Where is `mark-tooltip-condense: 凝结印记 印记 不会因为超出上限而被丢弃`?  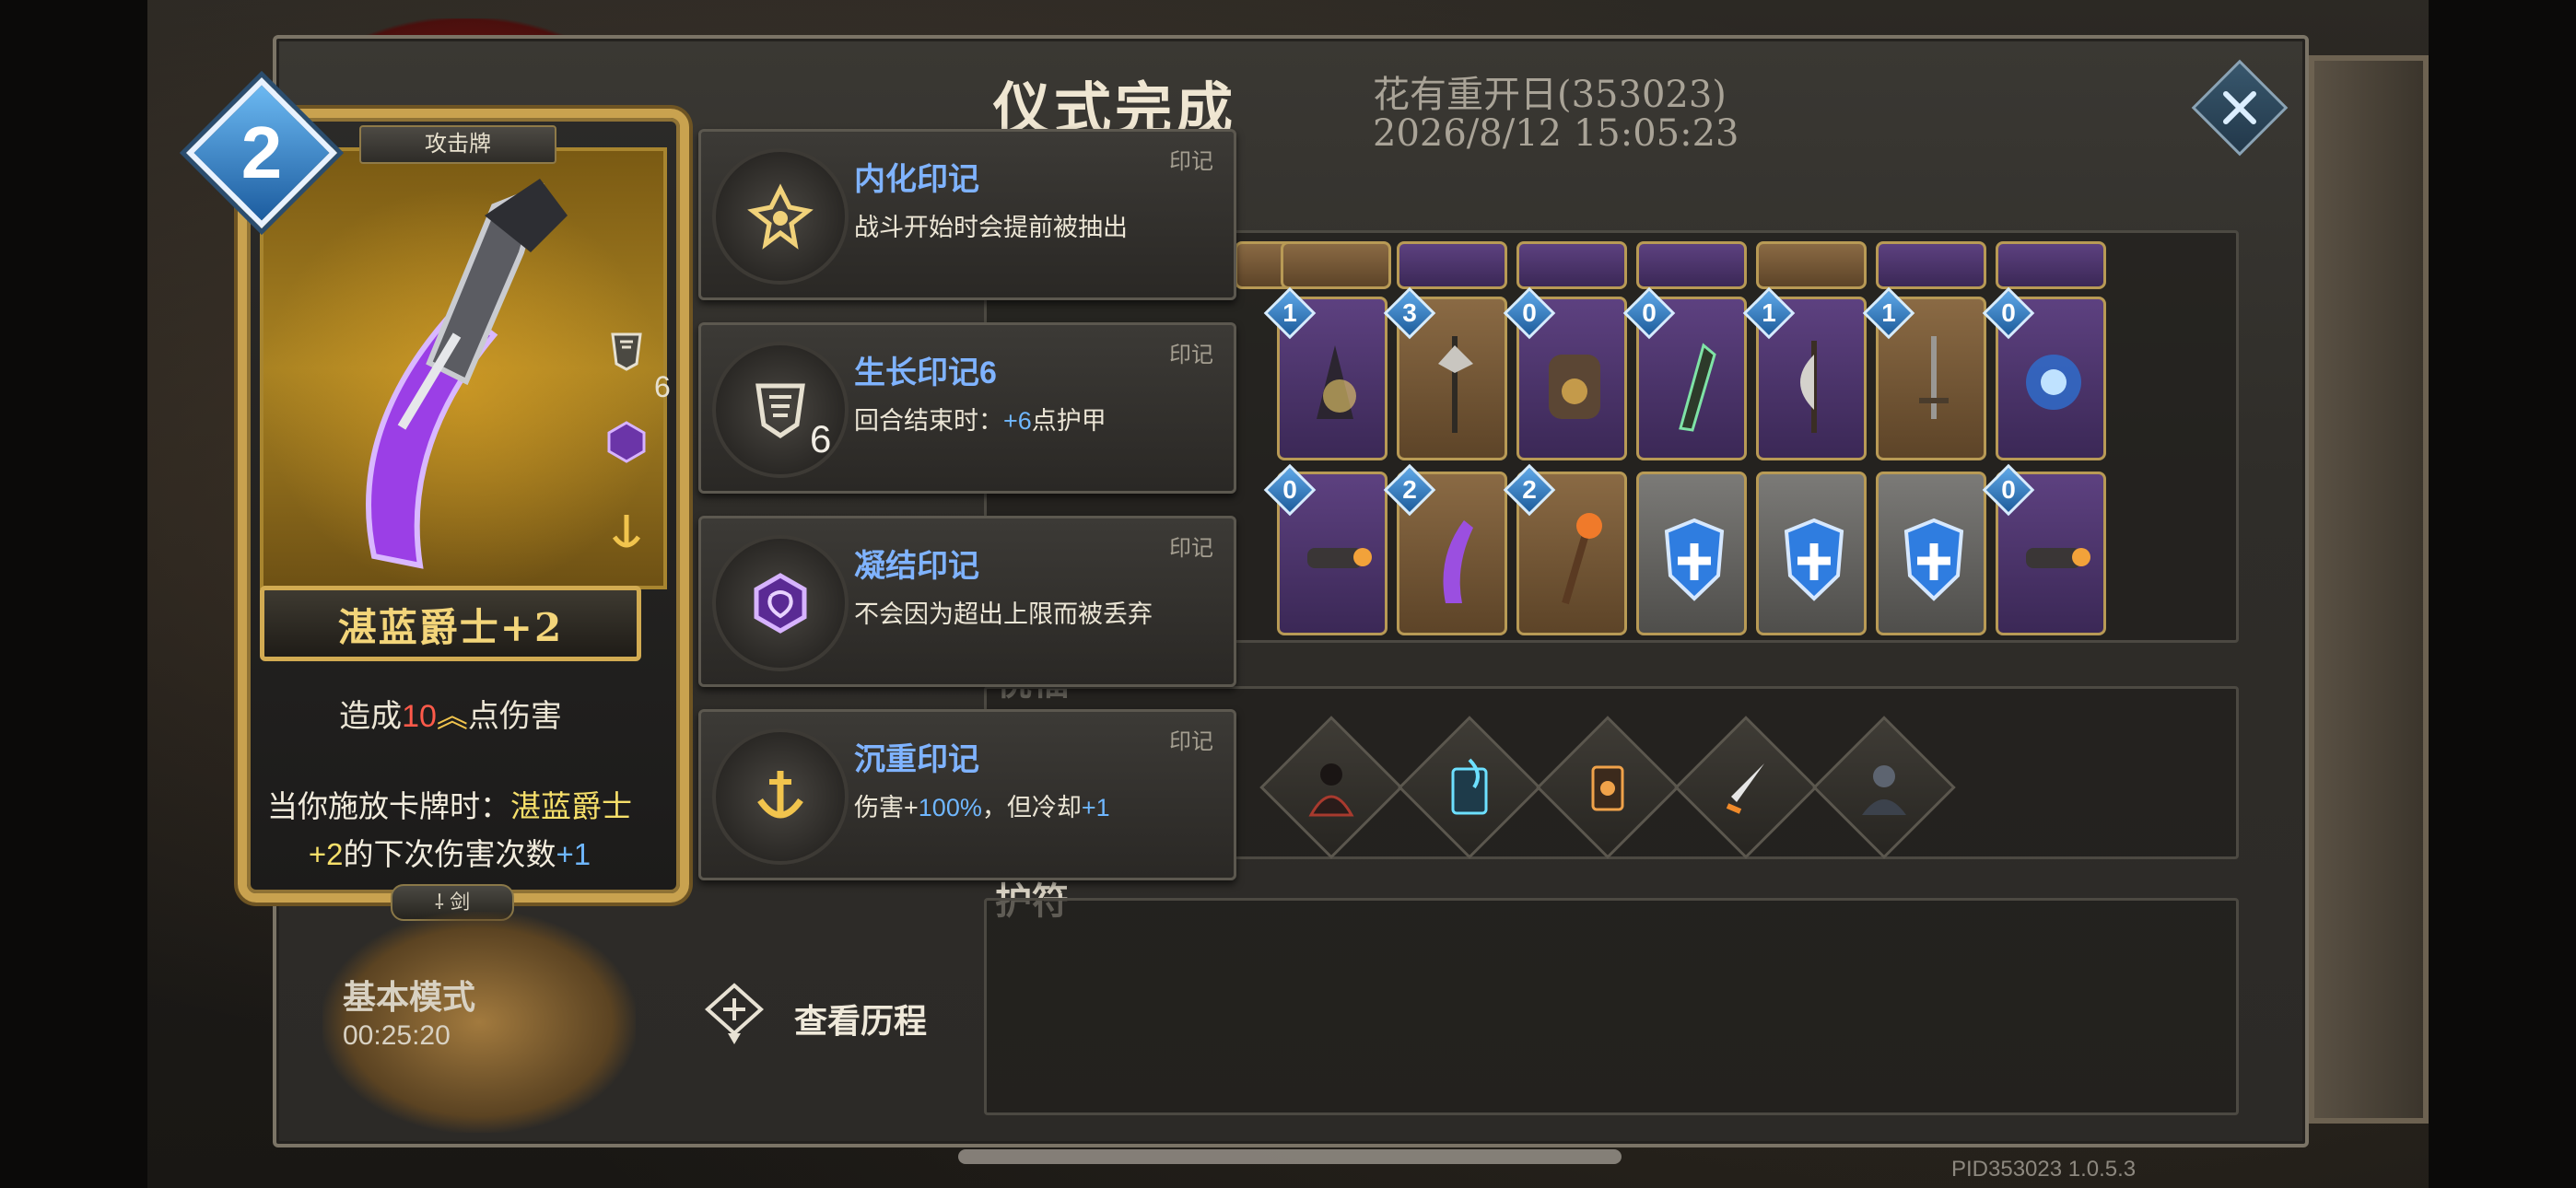
mark-tooltip-condense: 凝结印记 印记 不会因为超出上限而被丢弃 is located at coordinates (967, 601).